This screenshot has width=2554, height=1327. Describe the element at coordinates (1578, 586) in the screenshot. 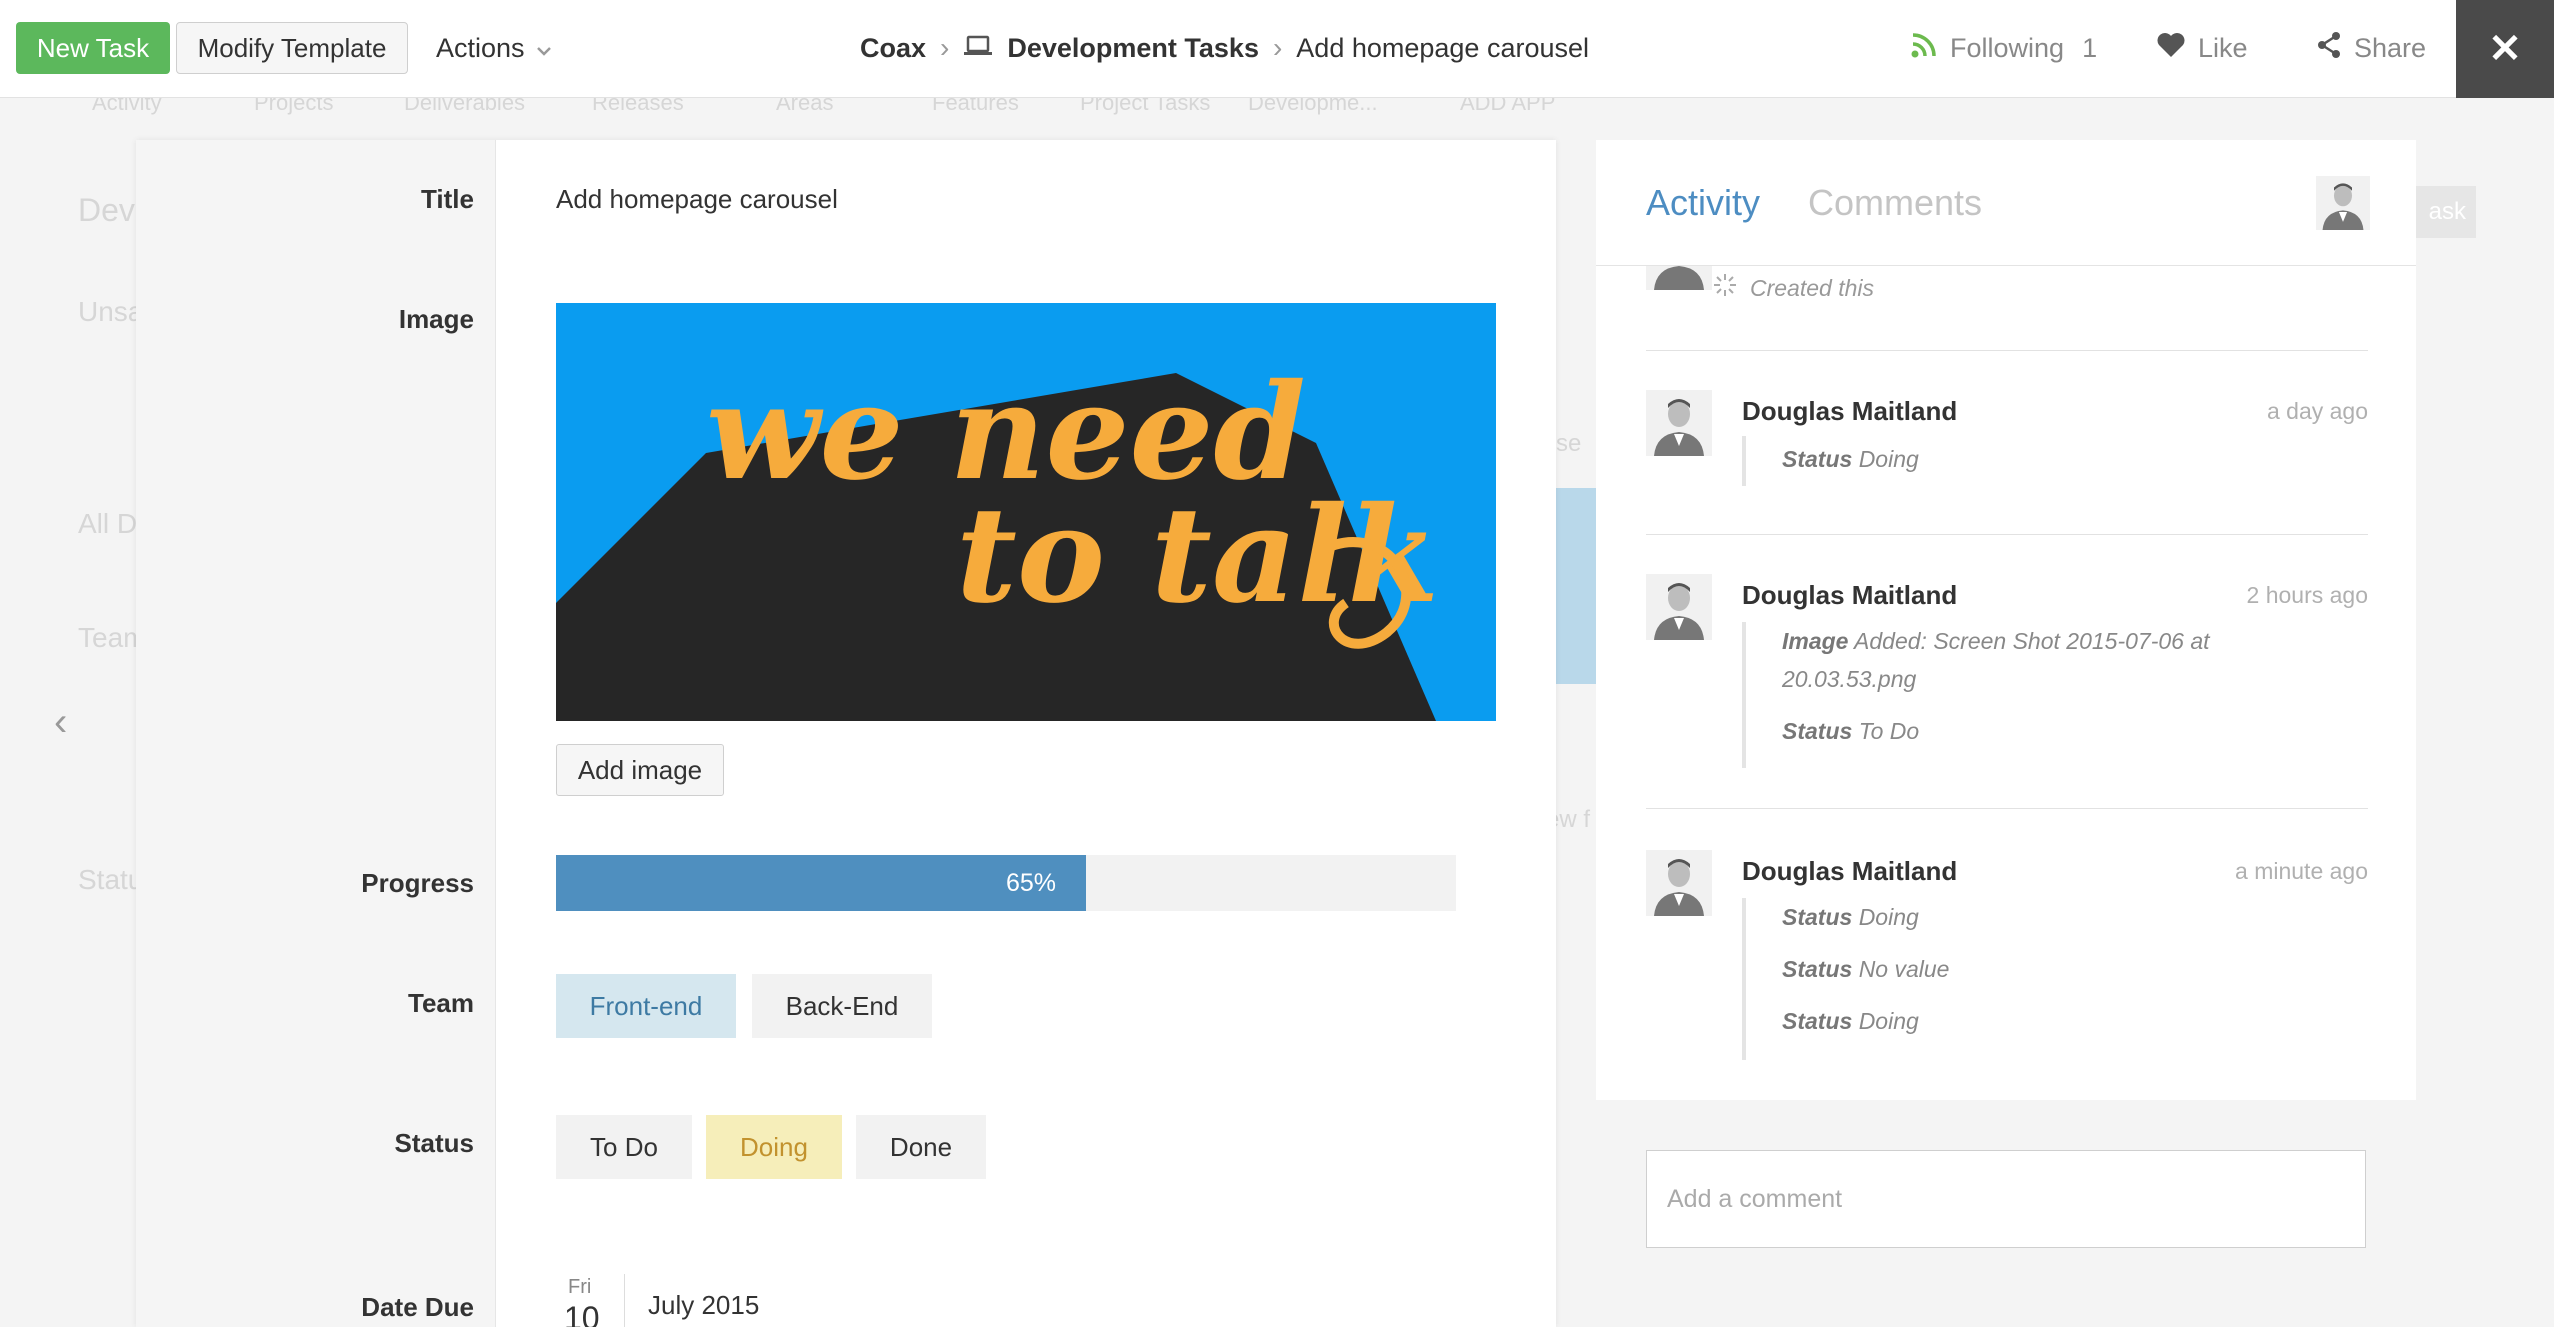

I see `bg-image` at that location.